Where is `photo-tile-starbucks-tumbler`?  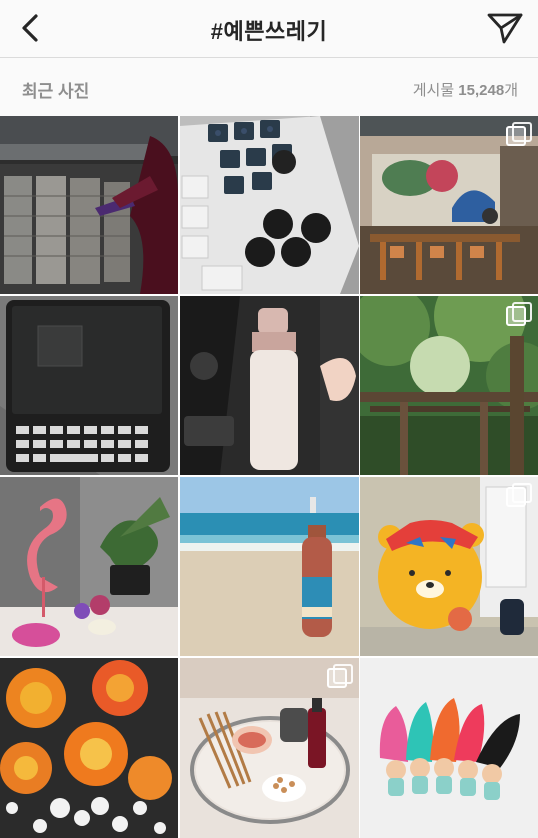
photo-tile-starbucks-tumbler is located at coordinates (269, 385).